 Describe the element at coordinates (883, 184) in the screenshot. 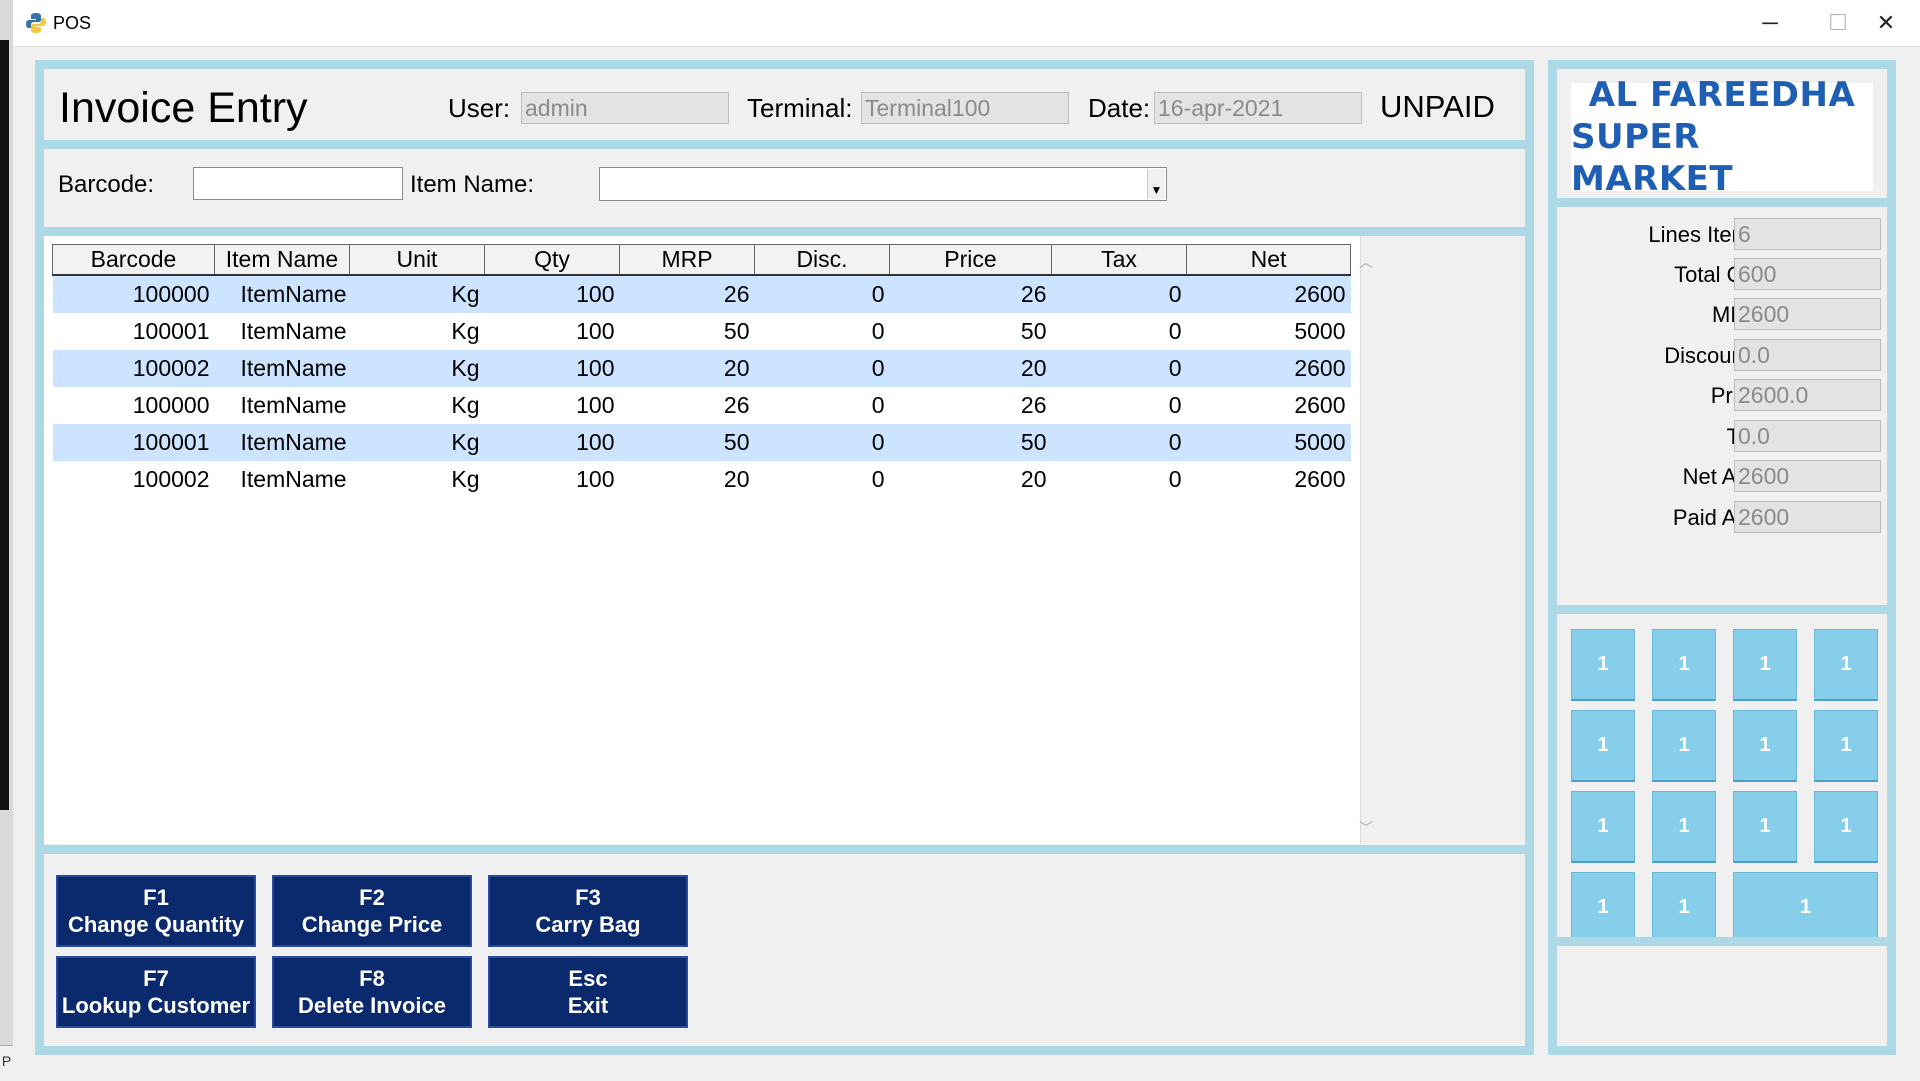

I see `item-name-combobox: ▼` at that location.